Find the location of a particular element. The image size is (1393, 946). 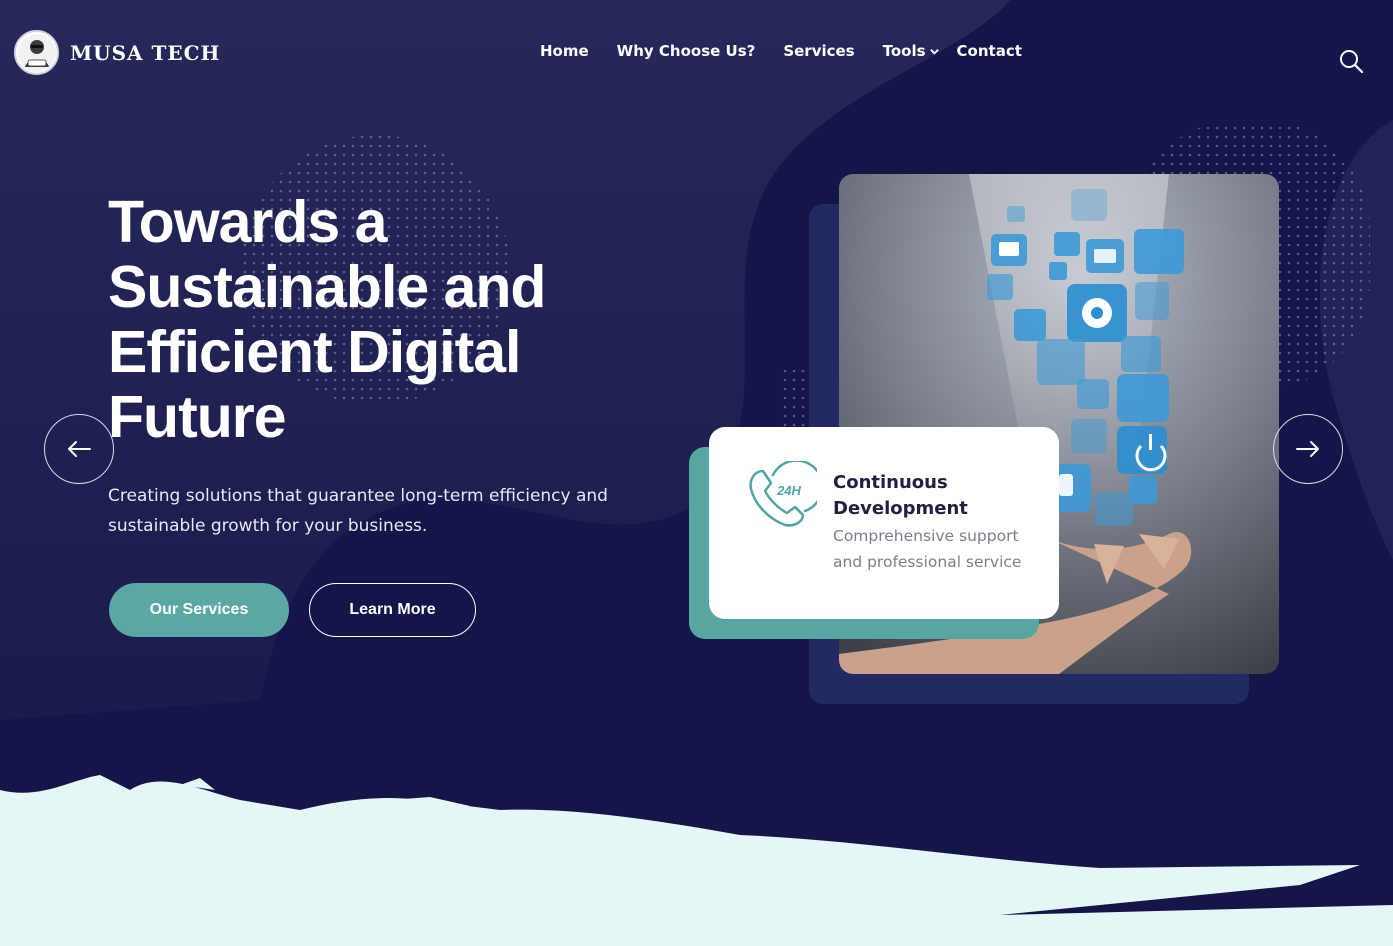

chevron-down-icon is located at coordinates (934, 51).